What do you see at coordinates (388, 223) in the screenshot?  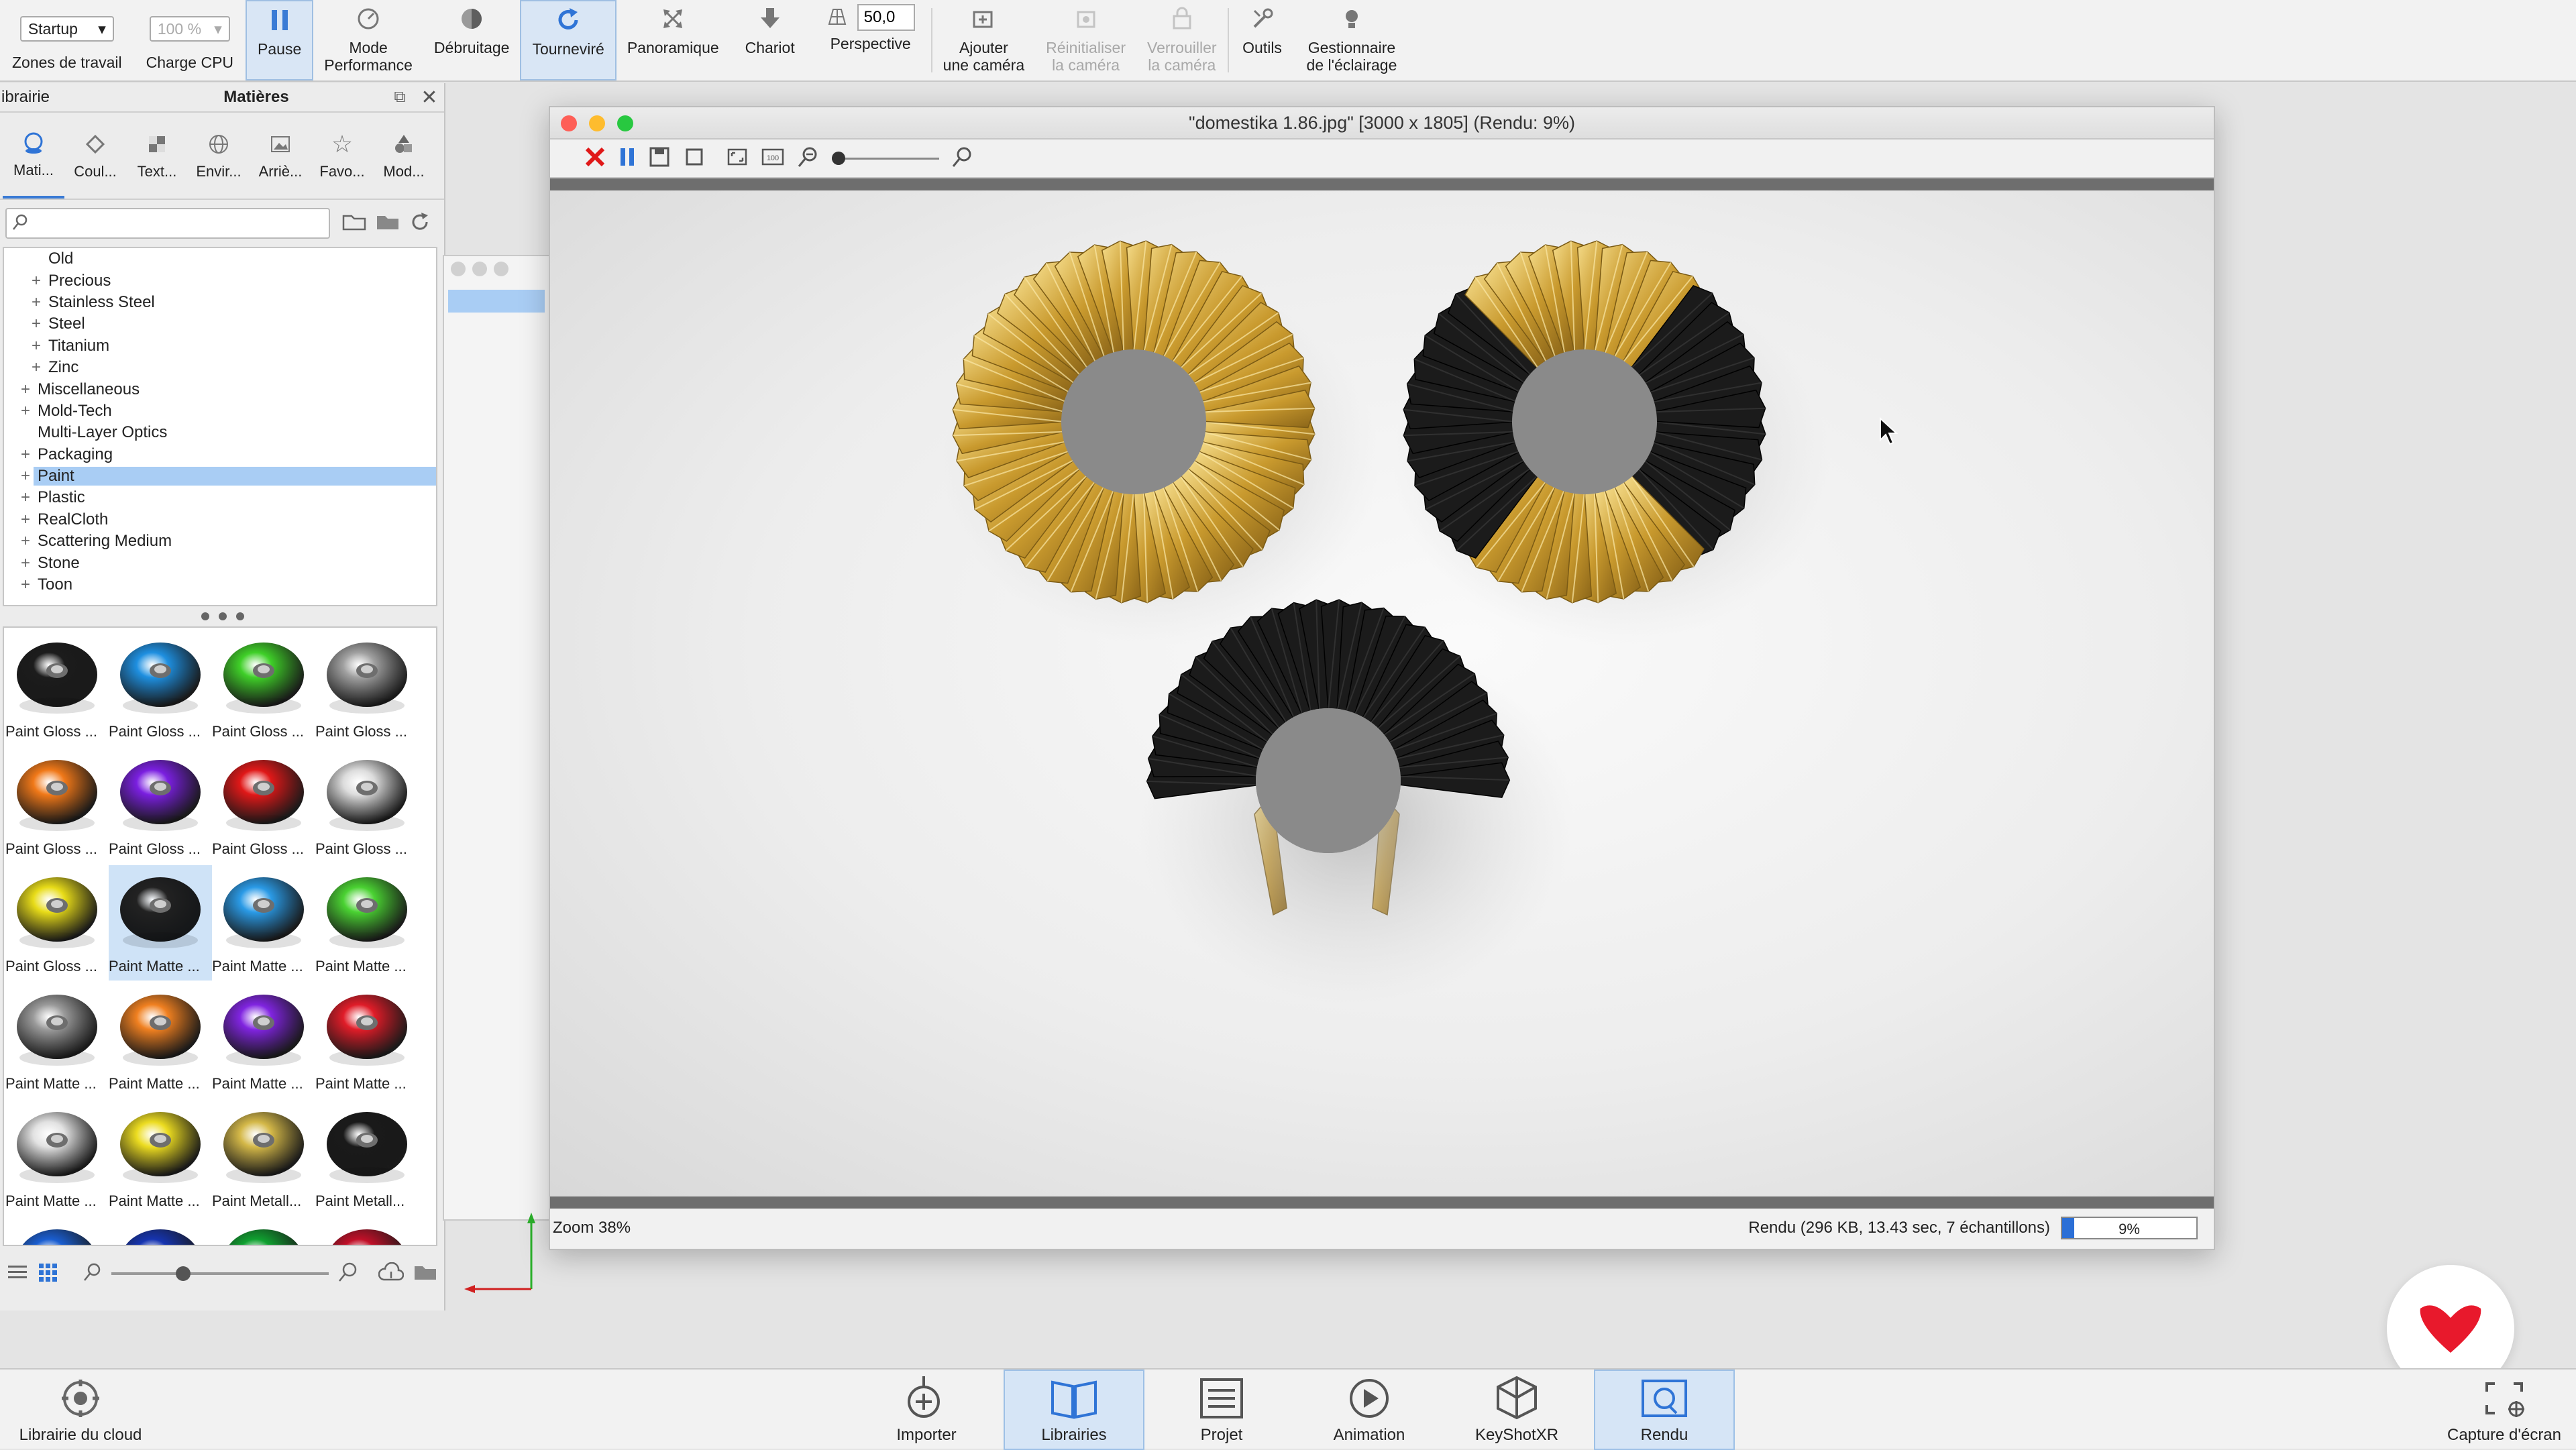 I see `folder-add-icon` at bounding box center [388, 223].